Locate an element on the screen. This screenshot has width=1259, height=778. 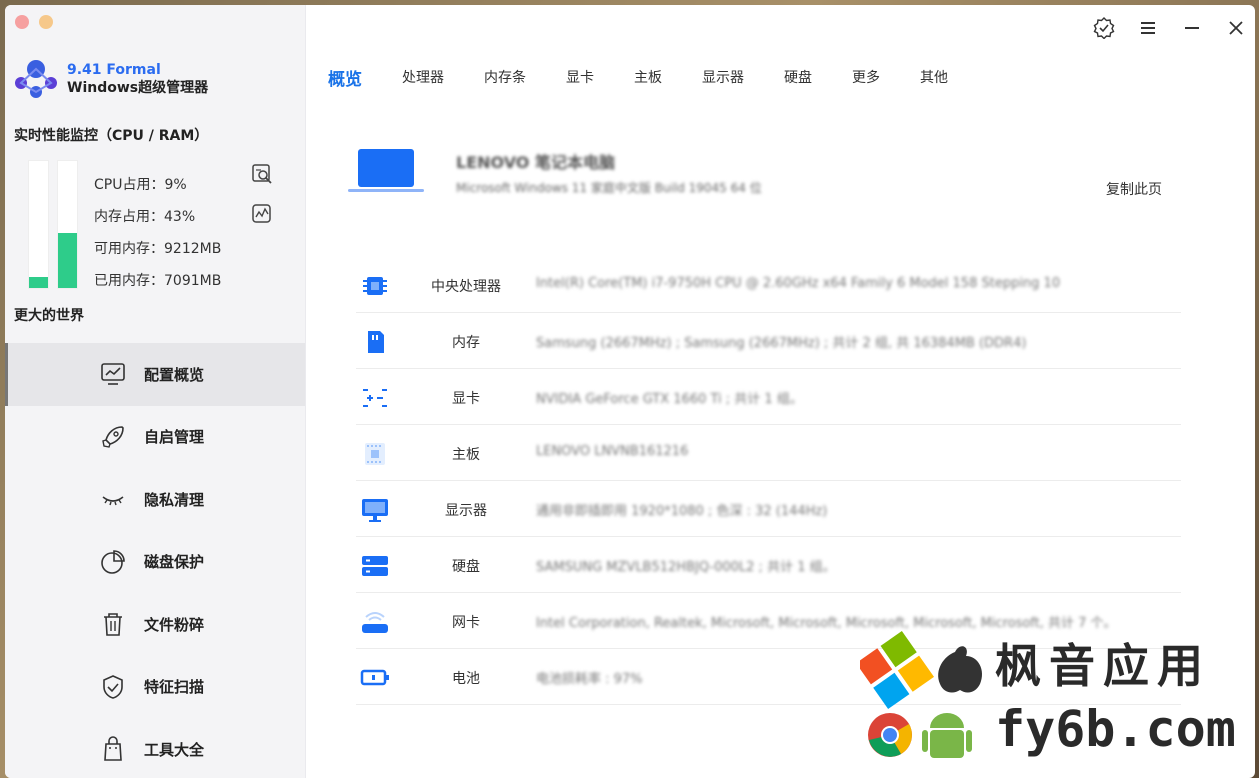
sidebar-item-label: 工具大全 is located at coordinates (174, 749).